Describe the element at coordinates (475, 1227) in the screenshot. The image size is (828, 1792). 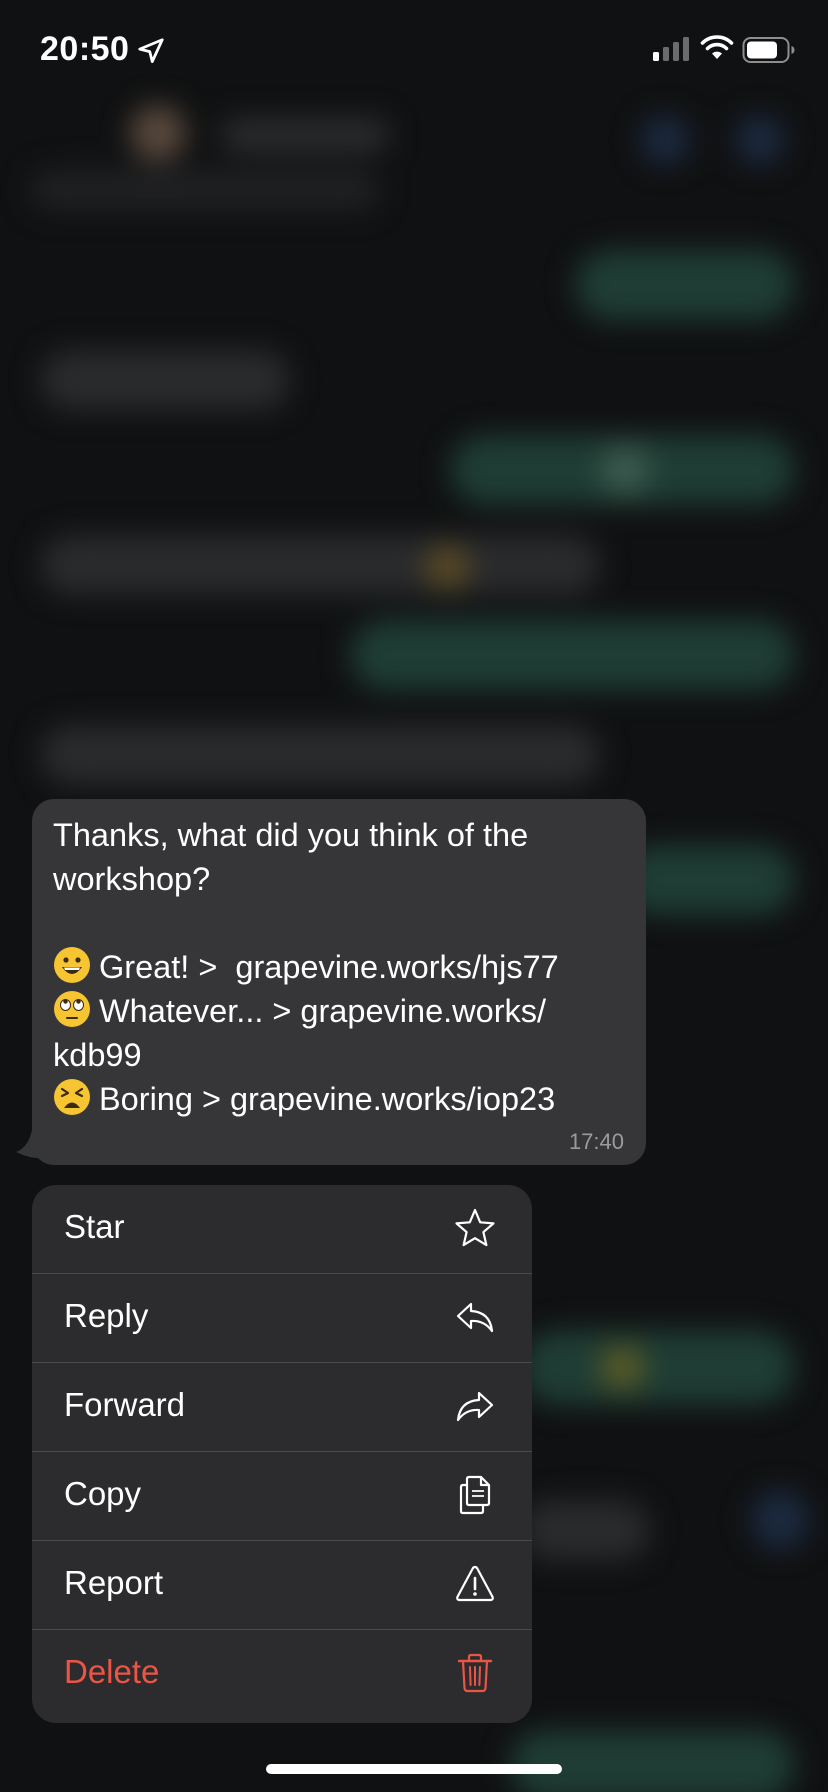
I see `star-icon` at that location.